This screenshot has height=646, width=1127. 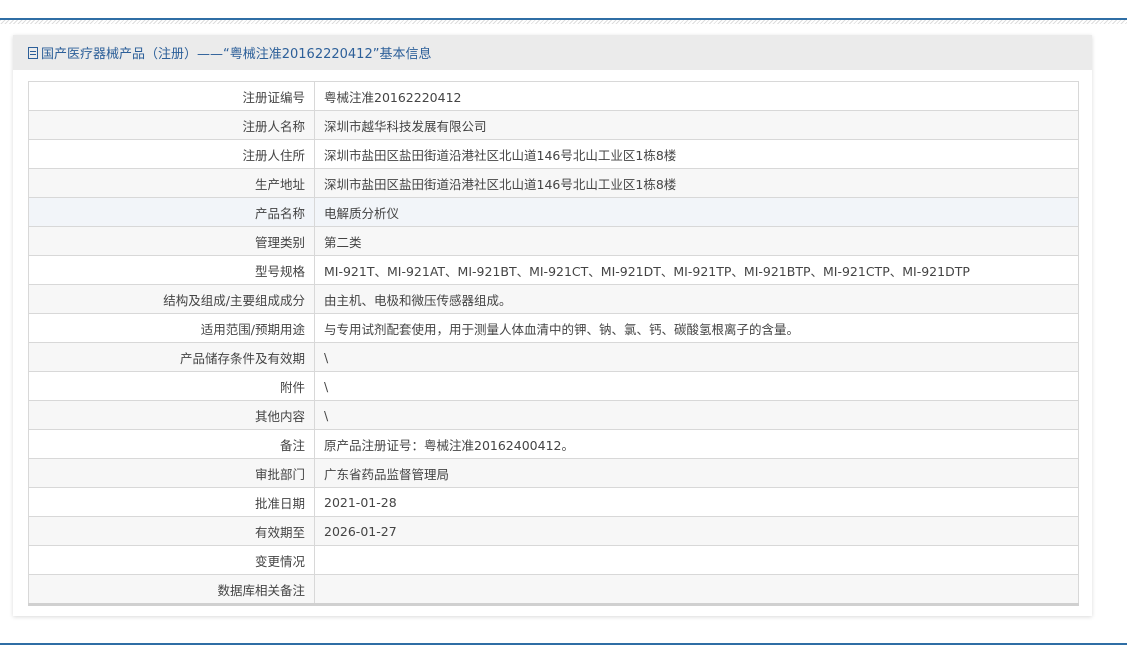 I want to click on table-row: 注册证编号 粤械注准20162220412, so click(x=553, y=96).